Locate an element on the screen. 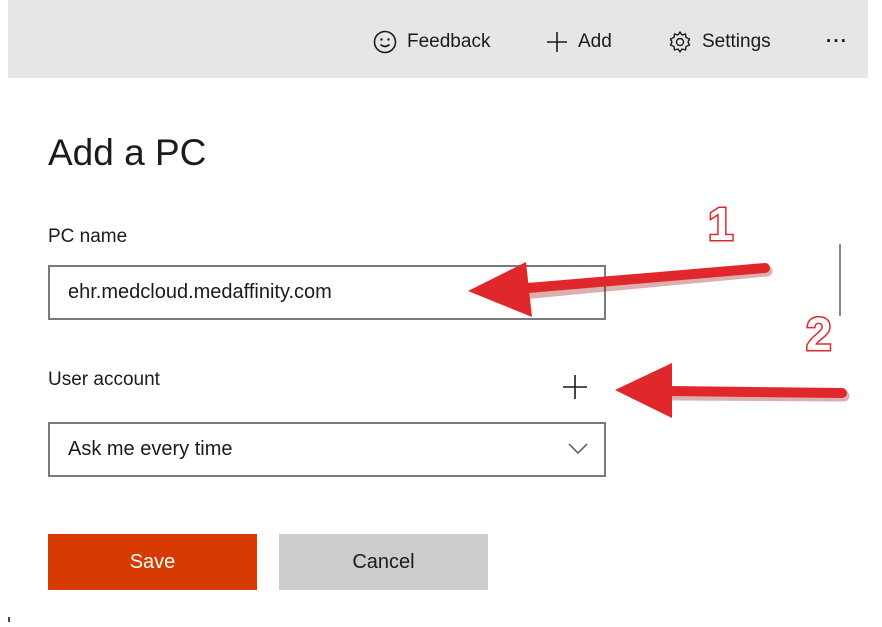 This screenshot has height=627, width=882. arrow-1-icon is located at coordinates (620, 289).